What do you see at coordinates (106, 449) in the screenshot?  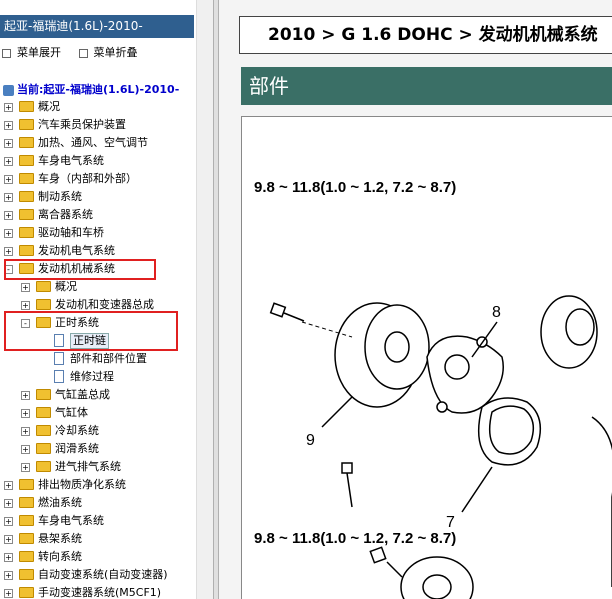 I see `tree-item: + 润滑系统` at bounding box center [106, 449].